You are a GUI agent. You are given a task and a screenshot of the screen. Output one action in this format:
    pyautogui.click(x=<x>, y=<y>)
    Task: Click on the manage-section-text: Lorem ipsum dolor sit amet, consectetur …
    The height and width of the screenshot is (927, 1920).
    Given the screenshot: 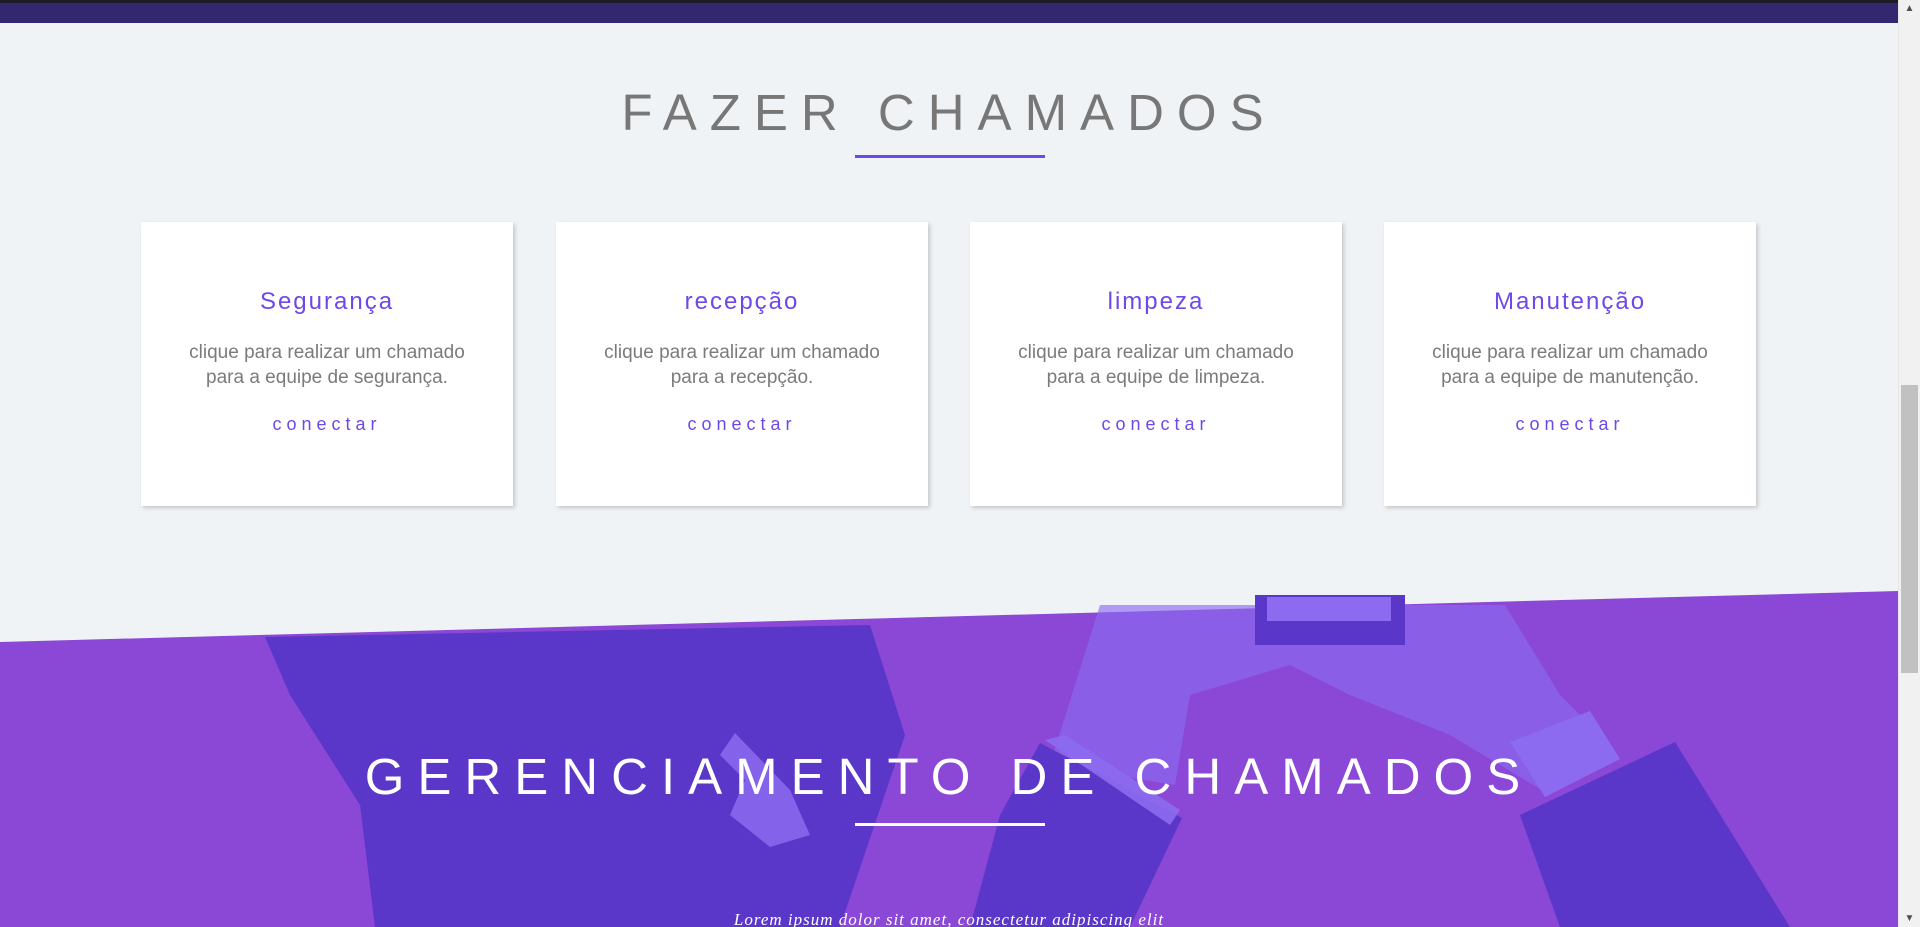 What is the action you would take?
    pyautogui.click(x=949, y=918)
    